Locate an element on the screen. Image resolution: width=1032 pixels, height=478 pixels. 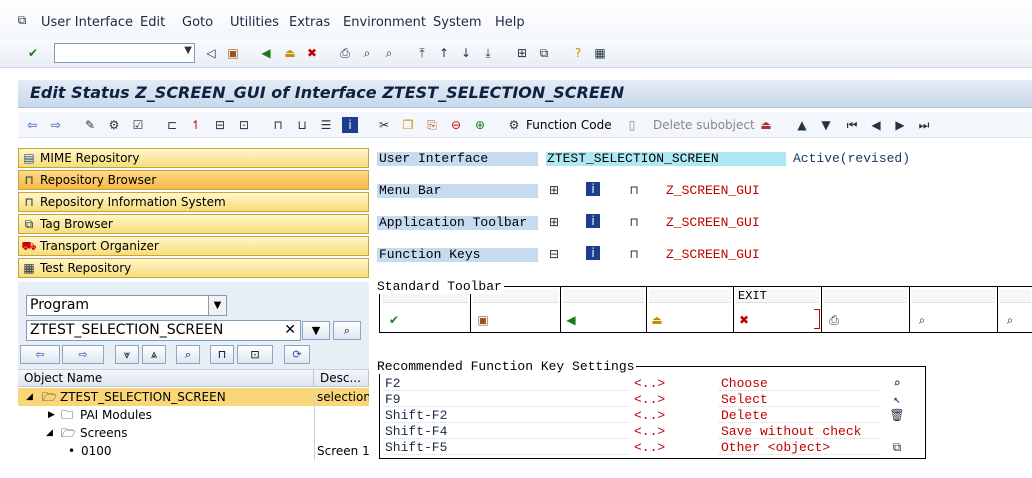
previous-object-button: ⇦ is located at coordinates (40, 354).